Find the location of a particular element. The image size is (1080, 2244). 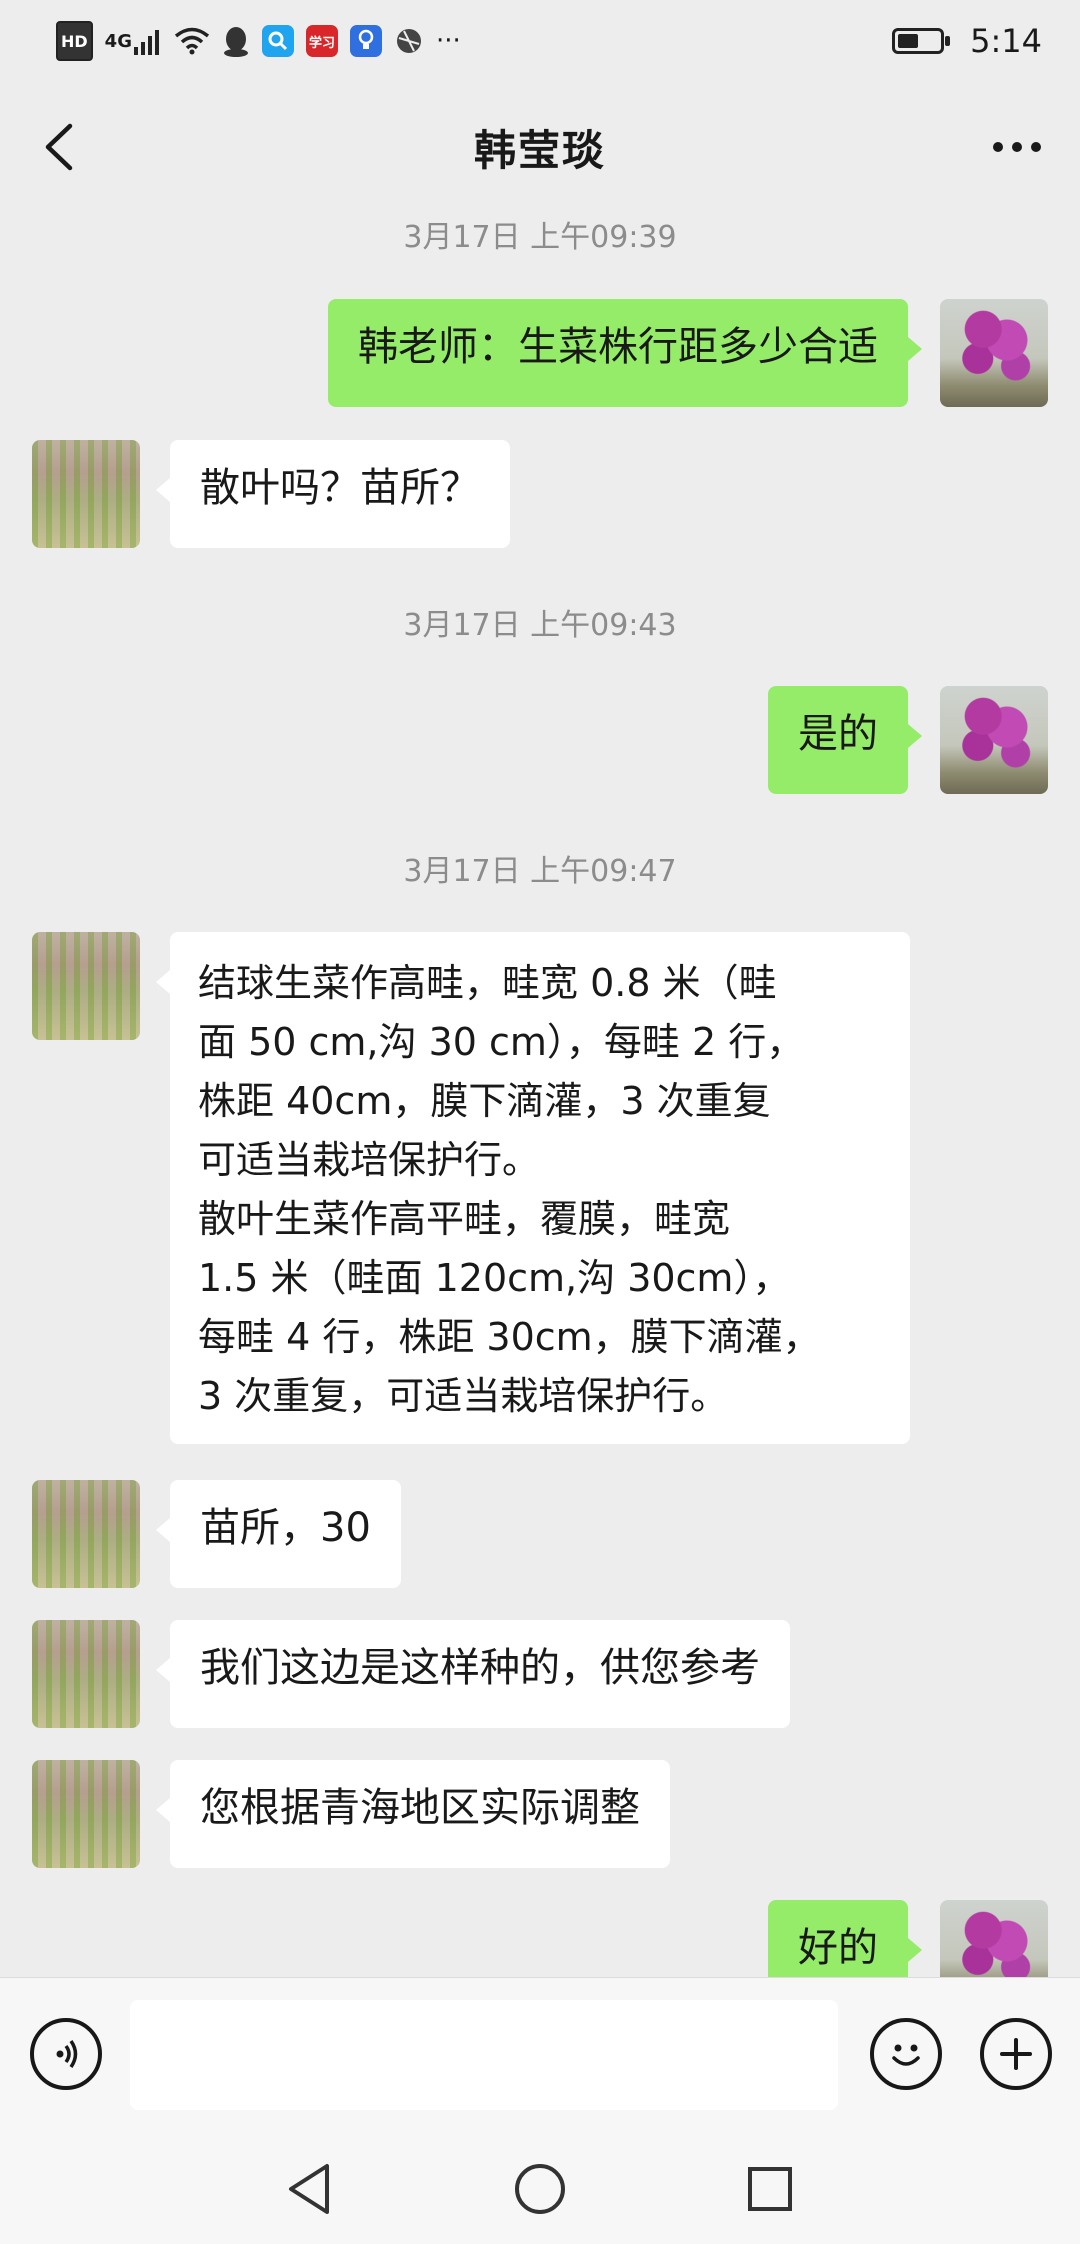

message-text: 您根据青海地区实际调整 is located at coordinates (420, 1808).